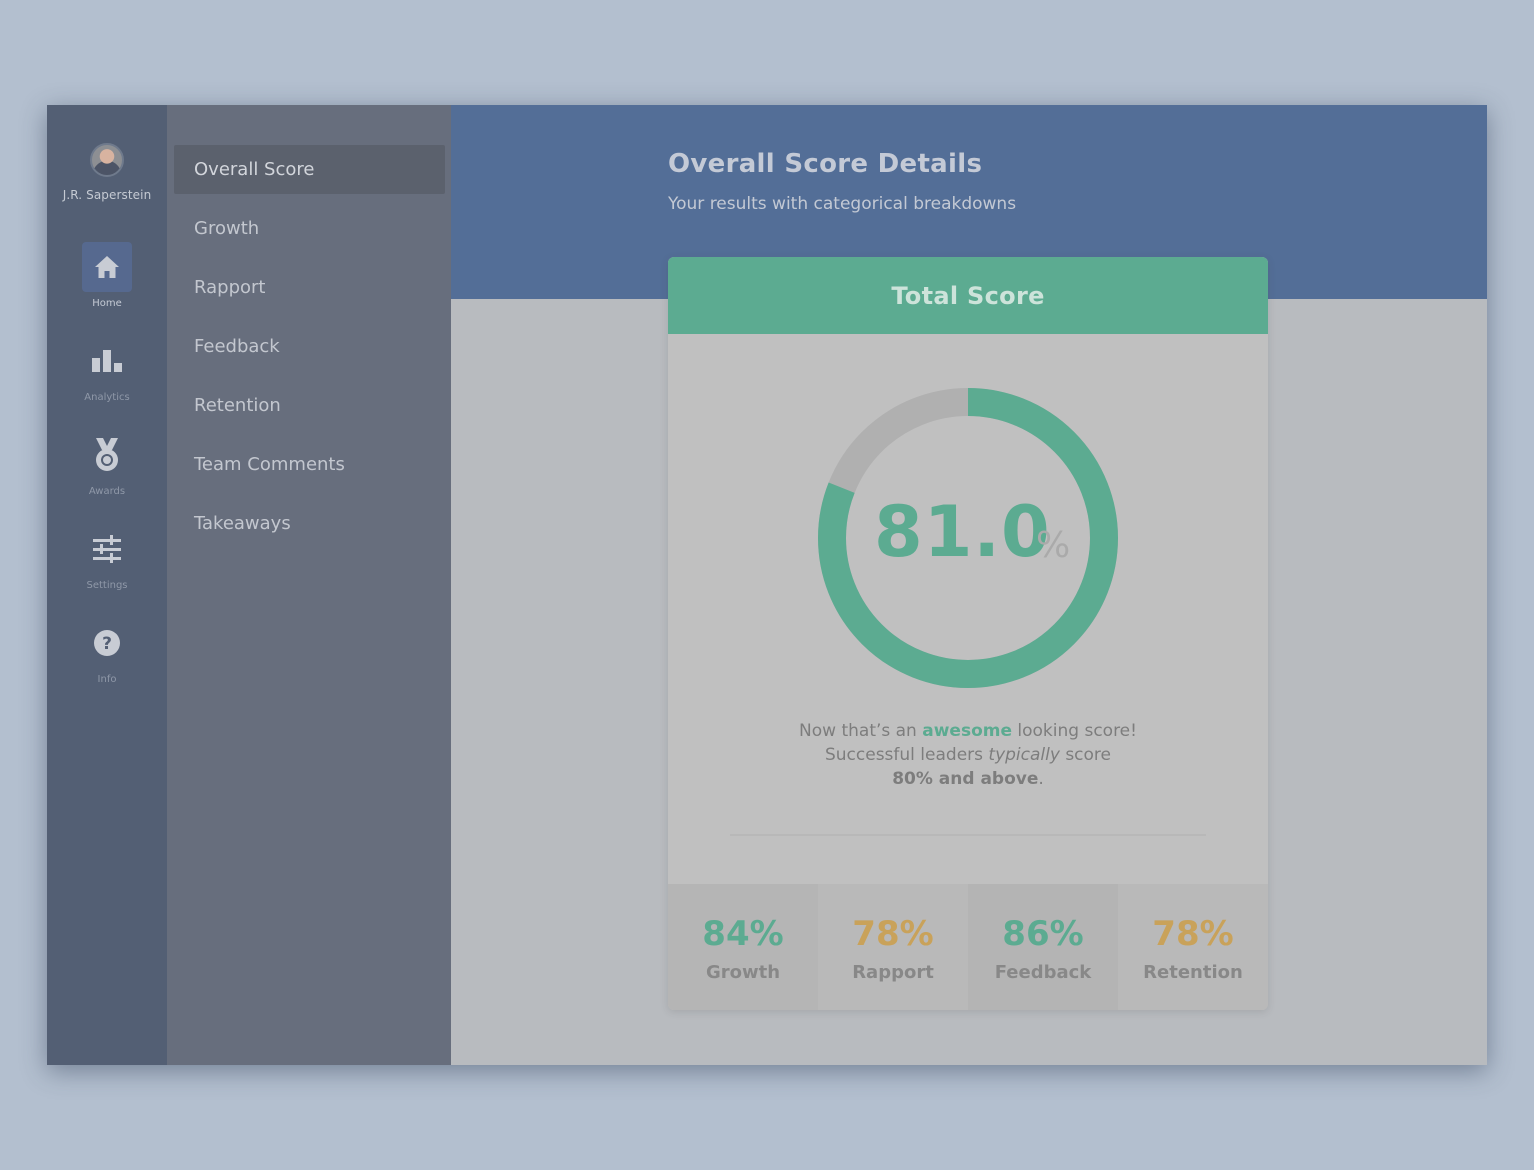  I want to click on user-name: J.R. Saperstein, so click(107, 195).